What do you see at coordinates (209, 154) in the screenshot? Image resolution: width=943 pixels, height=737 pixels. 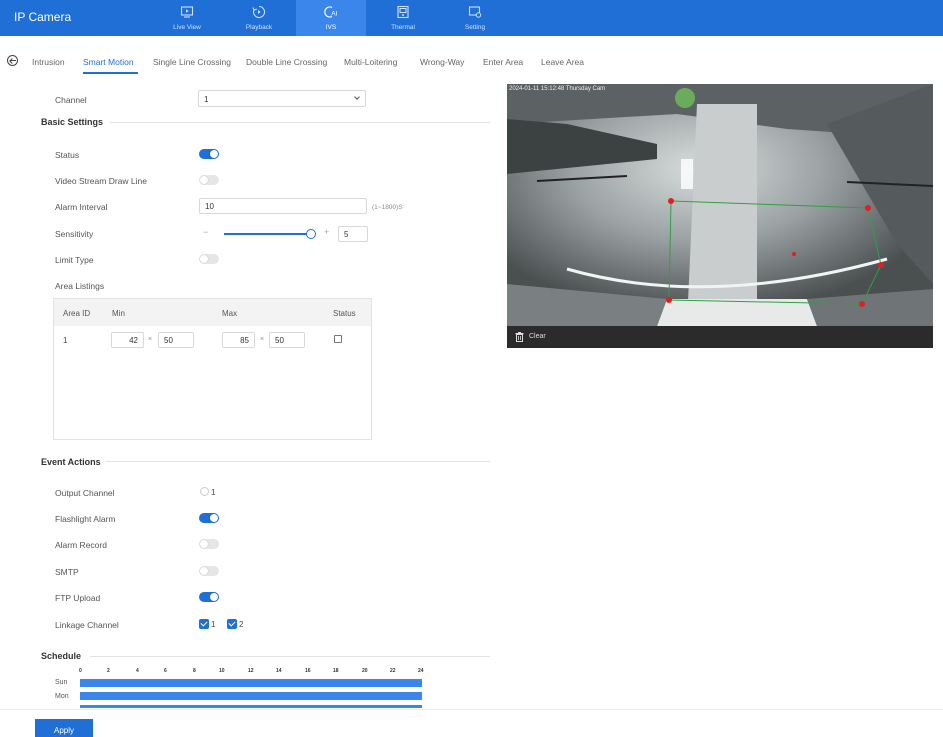 I see `status-toggle` at bounding box center [209, 154].